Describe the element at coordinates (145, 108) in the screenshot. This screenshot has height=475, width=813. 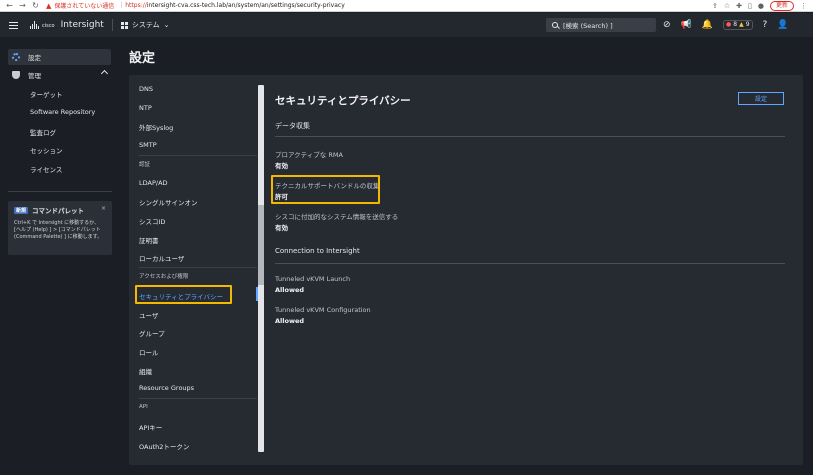
I see `subnav-item-ntp: NTP` at that location.